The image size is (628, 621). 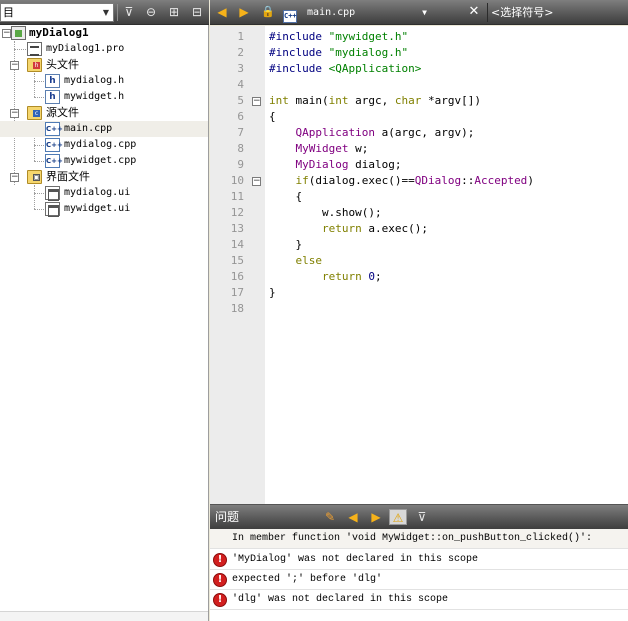 What do you see at coordinates (97, 208) in the screenshot?
I see `tree-item-label: mywidget.ui` at bounding box center [97, 208].